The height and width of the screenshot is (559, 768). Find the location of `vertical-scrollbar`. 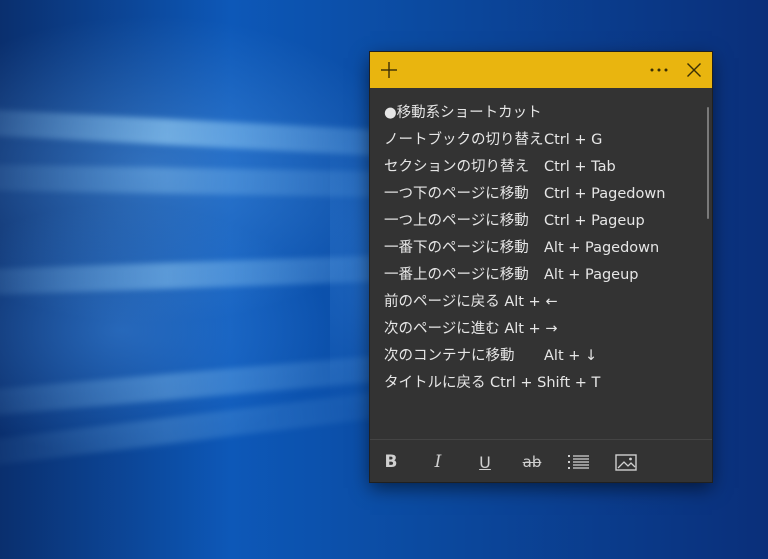

vertical-scrollbar is located at coordinates (708, 163).